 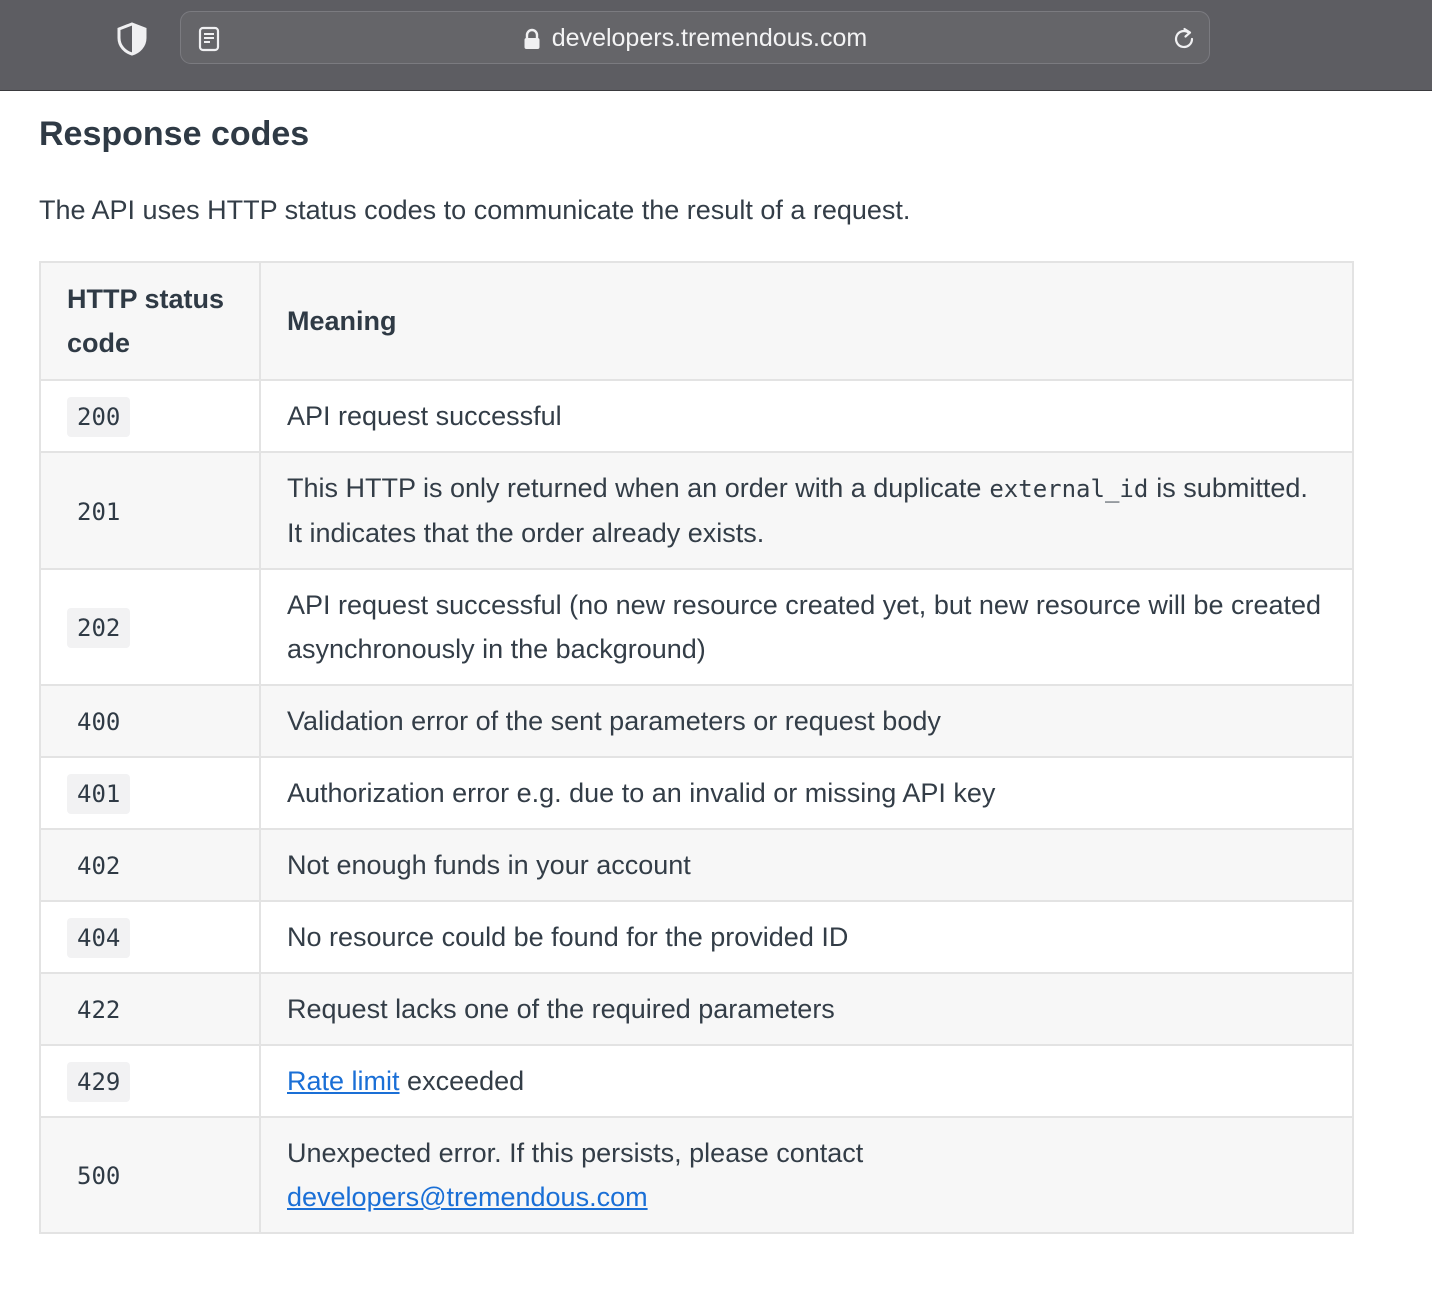 What do you see at coordinates (99, 938) in the screenshot?
I see `status-code: 404` at bounding box center [99, 938].